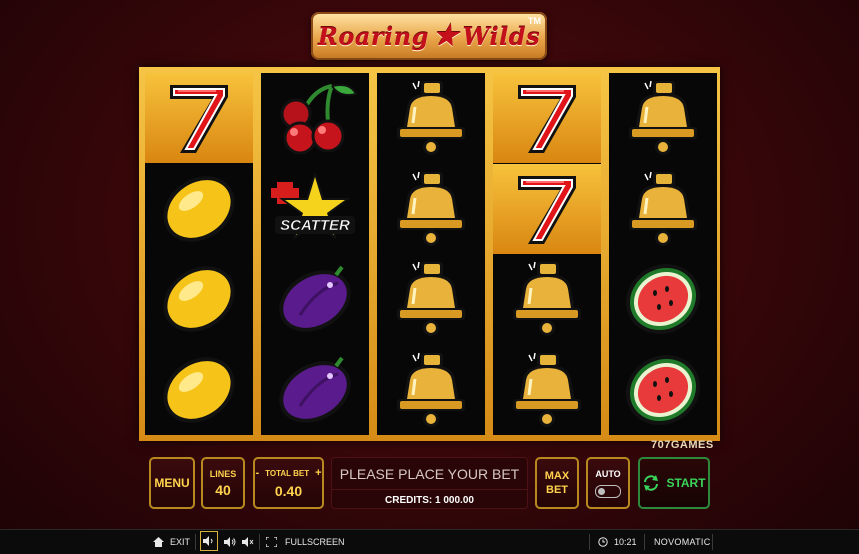  What do you see at coordinates (557, 490) in the screenshot?
I see `max-bet-label-2: BET` at bounding box center [557, 490].